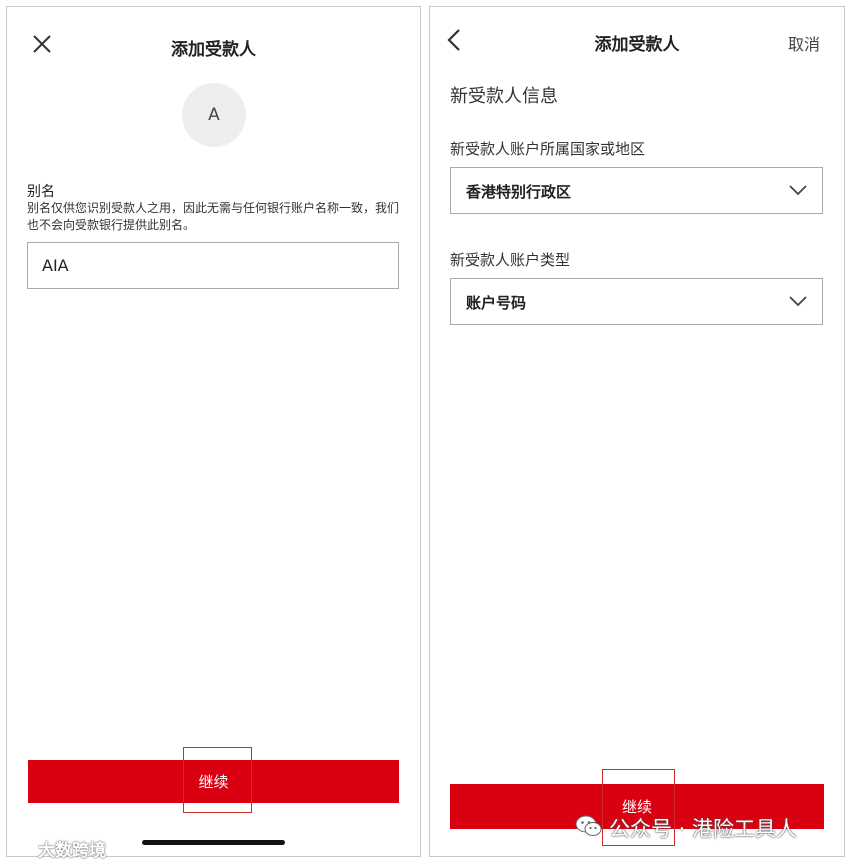 Image resolution: width=851 pixels, height=864 pixels. I want to click on avatar: A, so click(214, 115).